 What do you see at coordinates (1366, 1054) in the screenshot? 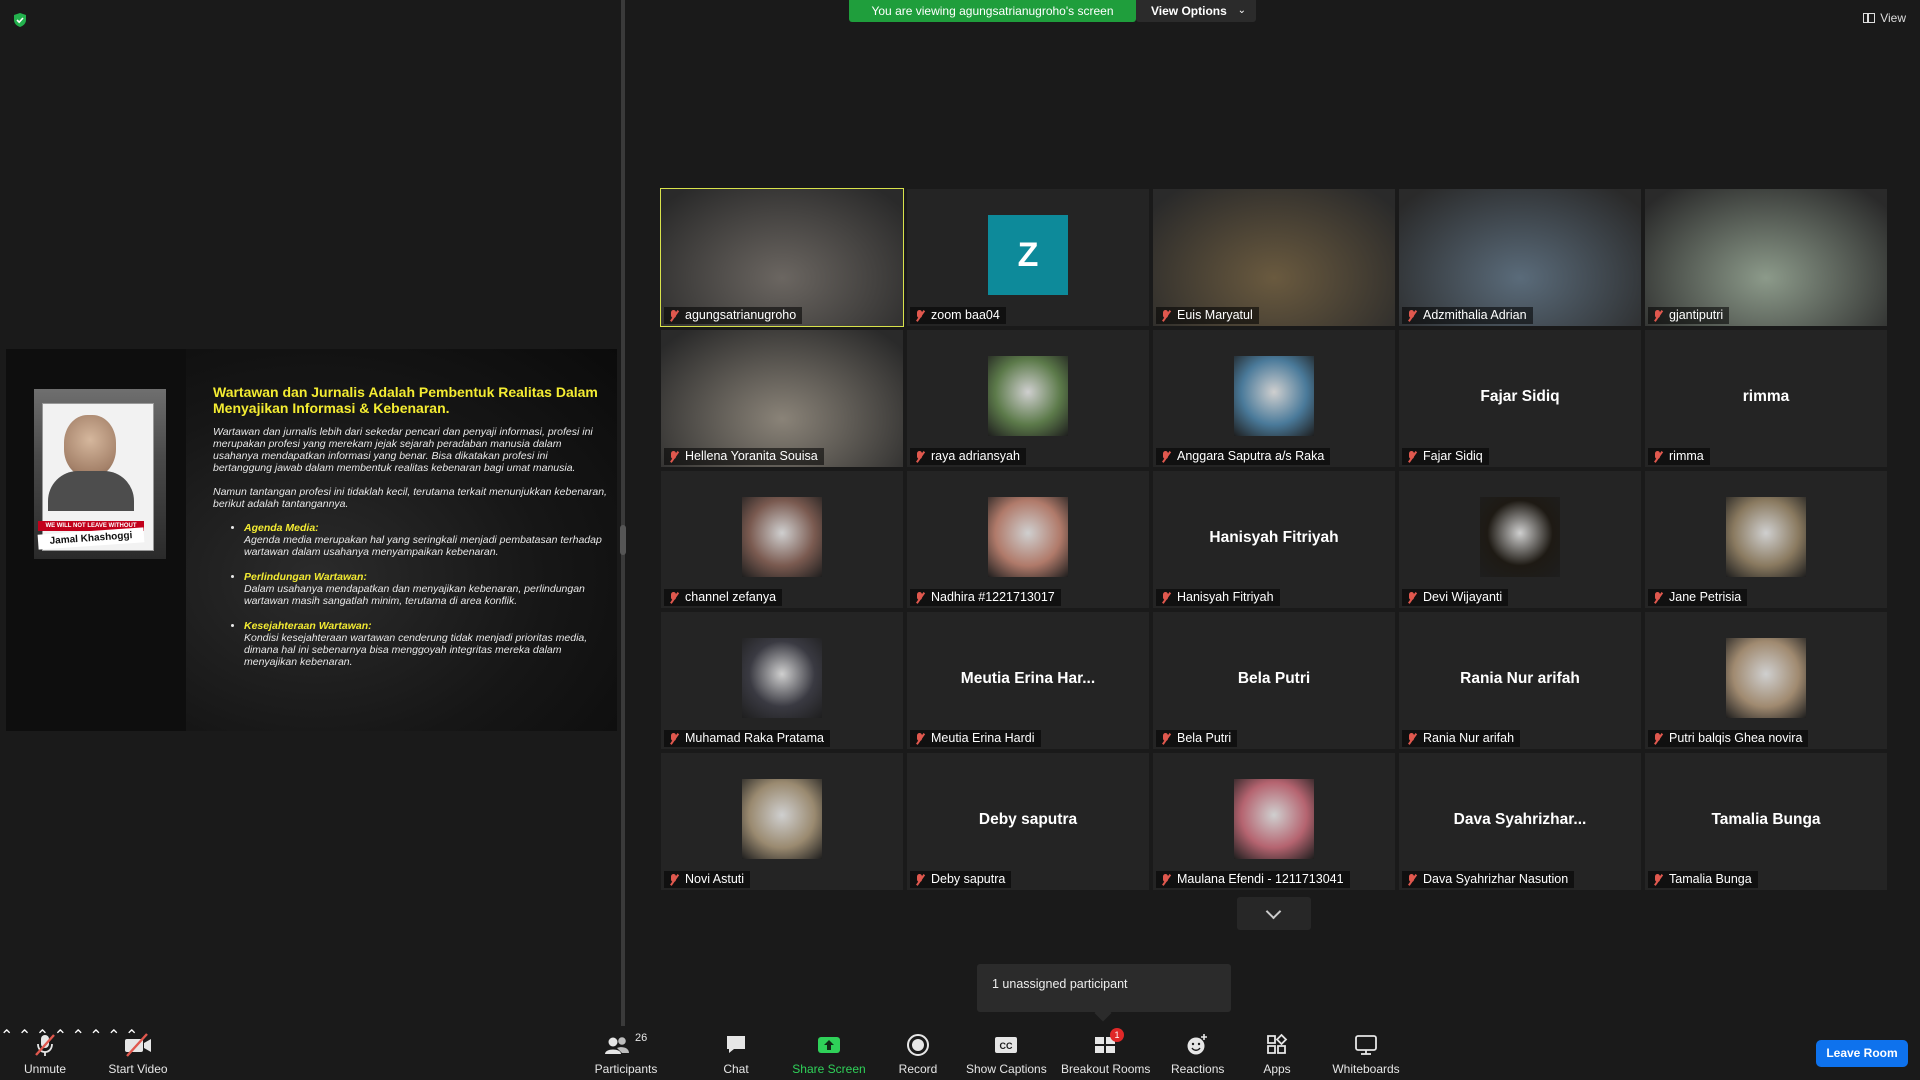
I see `whiteboards-button: Whiteboards` at bounding box center [1366, 1054].